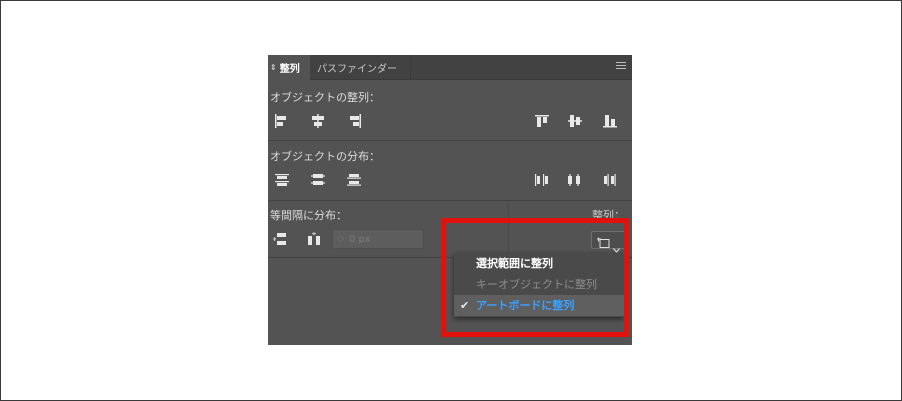 The height and width of the screenshot is (401, 902). I want to click on align-vertical-center-icon, so click(575, 121).